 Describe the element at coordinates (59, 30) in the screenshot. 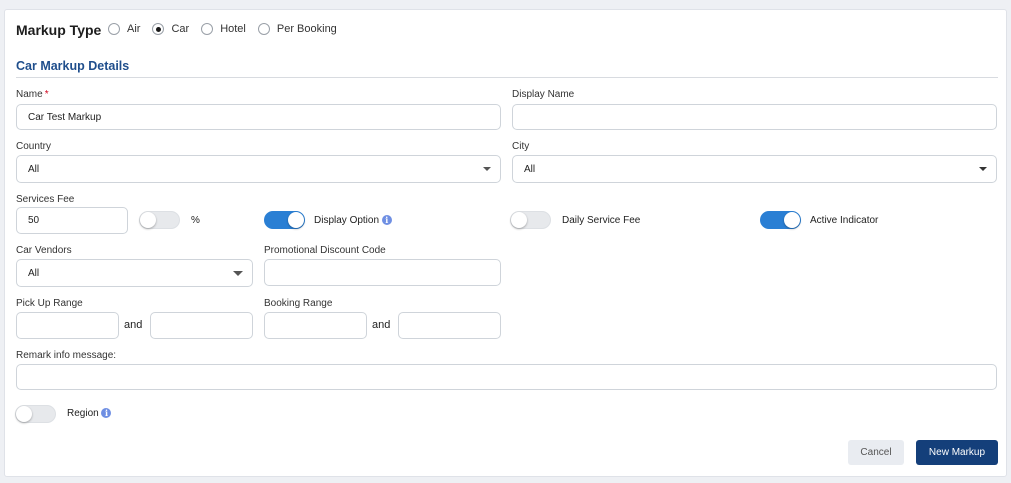

I see `markup-type-label: Markup Type` at that location.